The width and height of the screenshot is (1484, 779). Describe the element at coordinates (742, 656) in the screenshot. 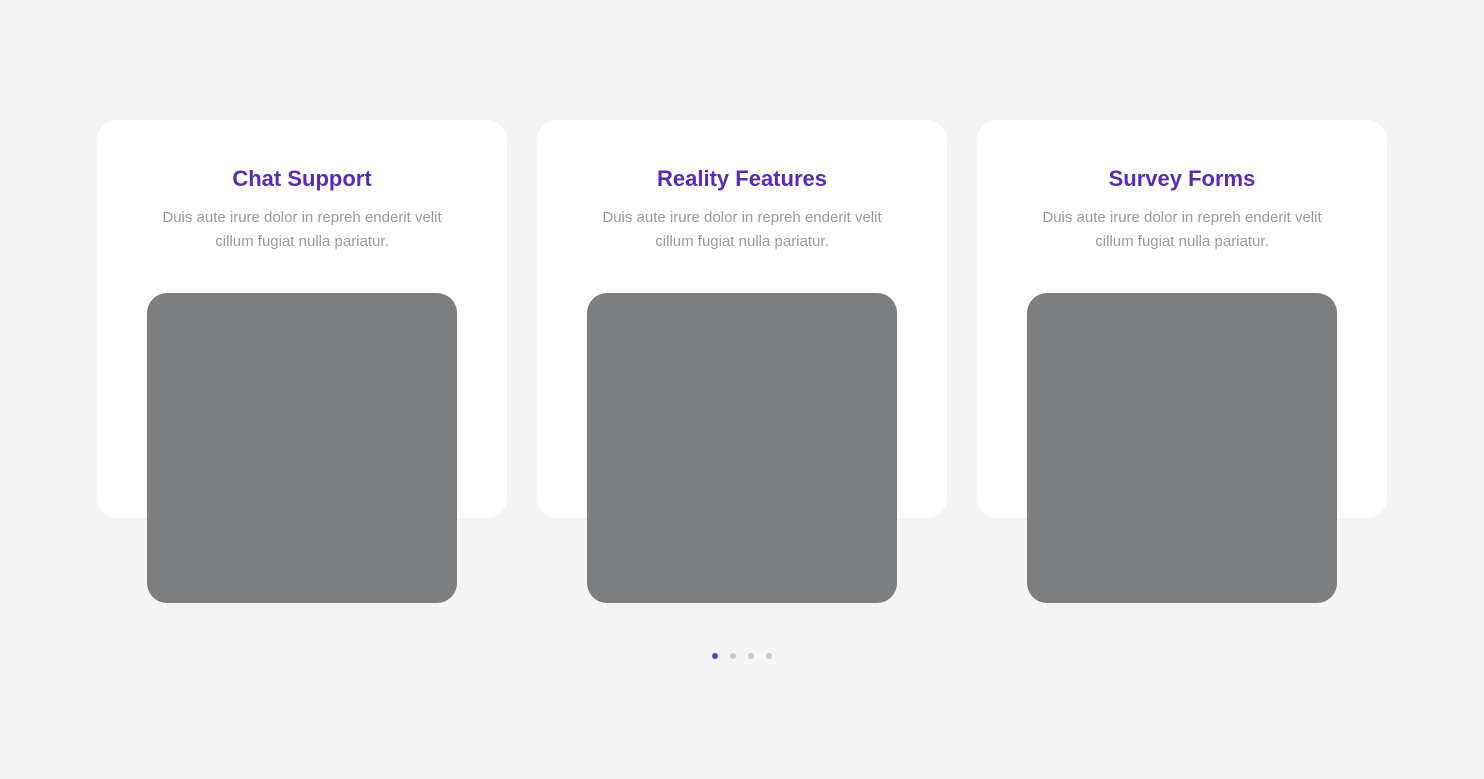

I see `carousel-pagination` at that location.